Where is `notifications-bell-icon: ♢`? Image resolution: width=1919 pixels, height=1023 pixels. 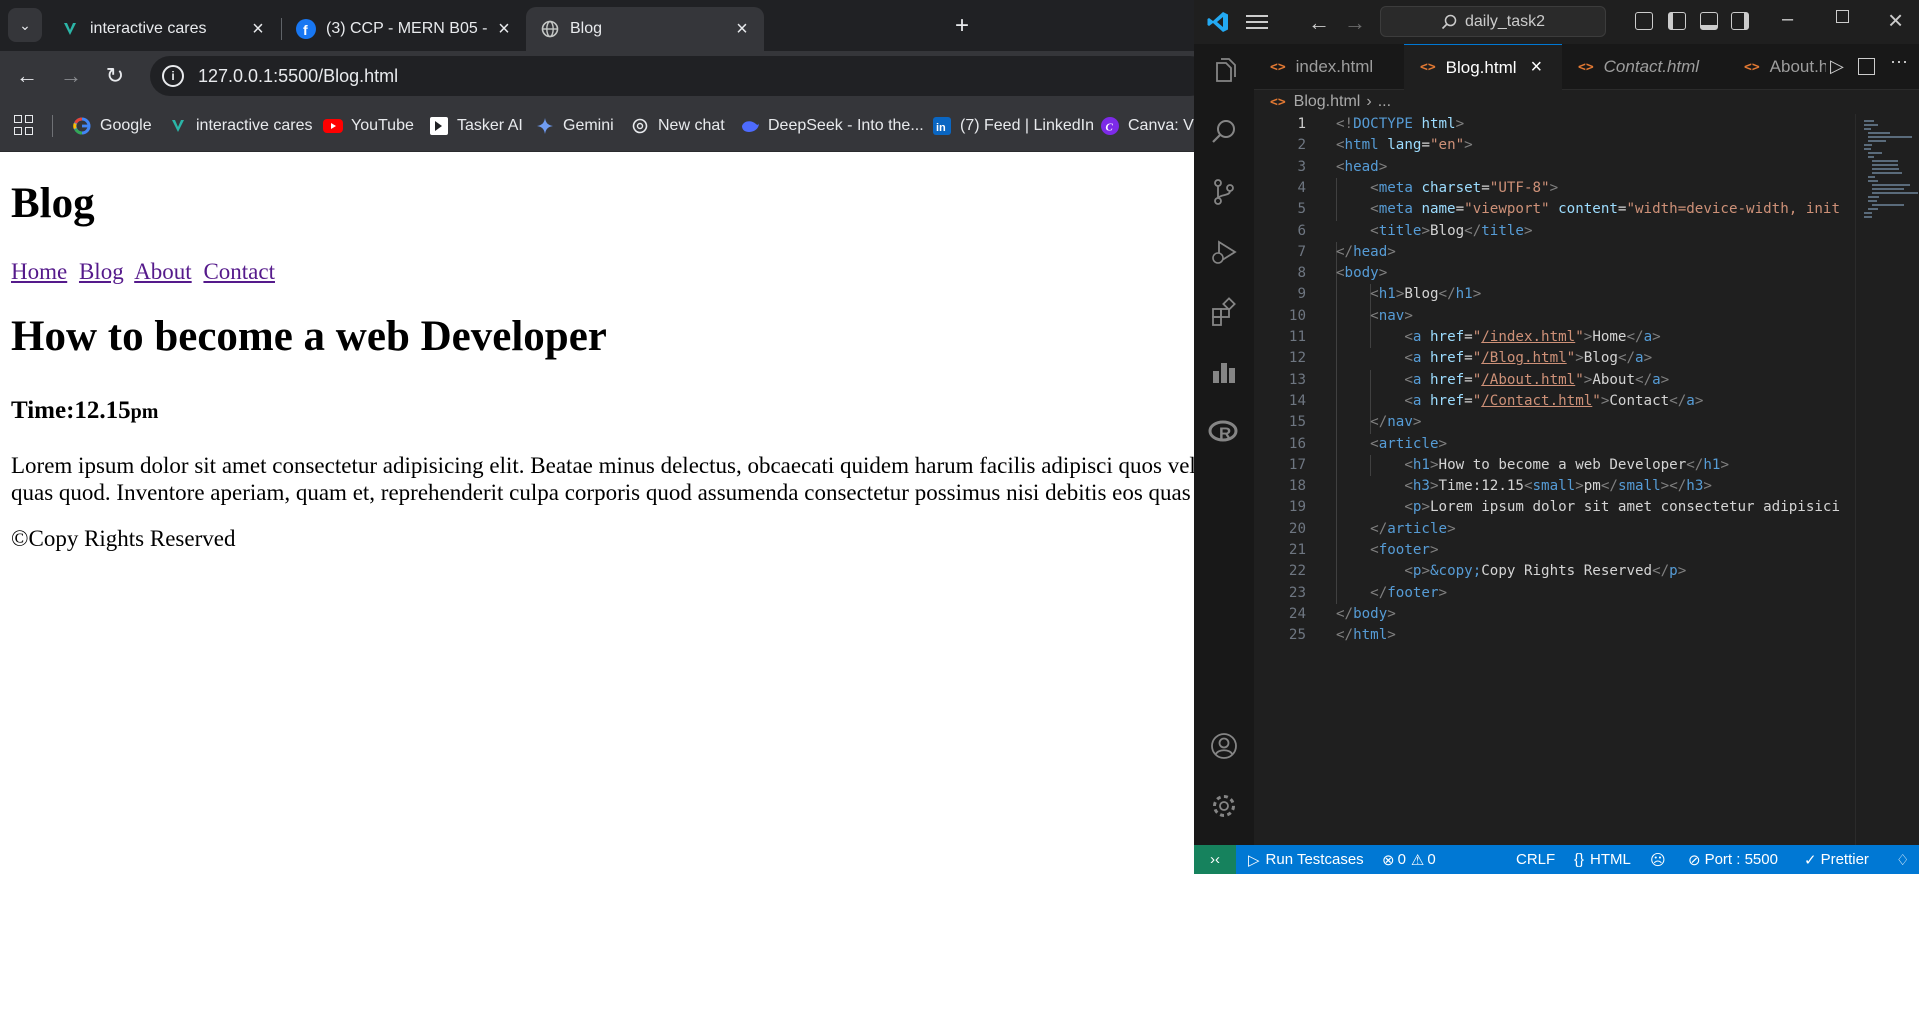 notifications-bell-icon: ♢ is located at coordinates (1902, 859).